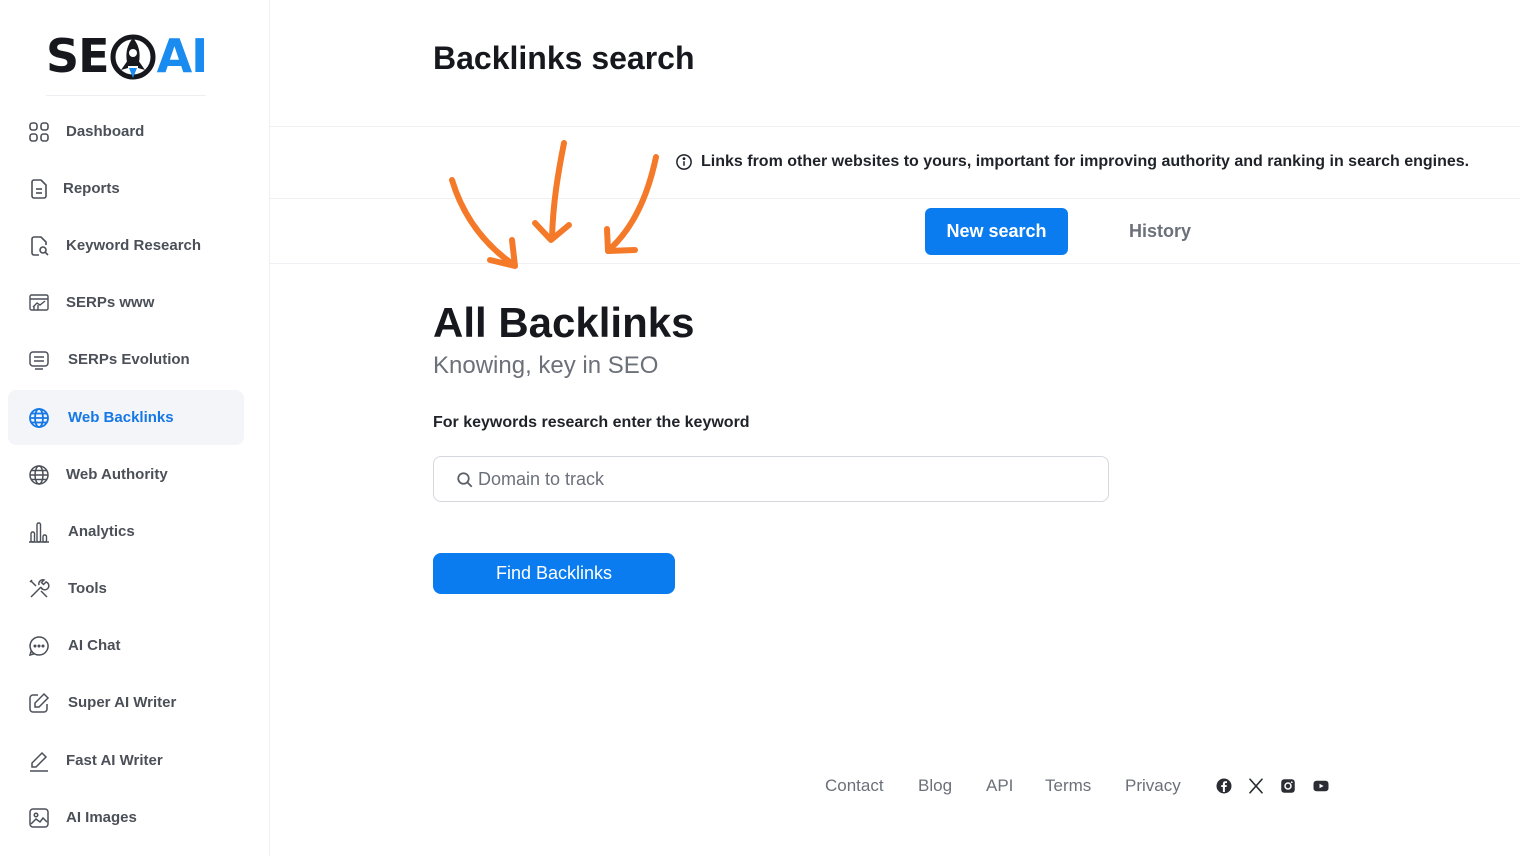 The height and width of the screenshot is (856, 1520). What do you see at coordinates (935, 786) in the screenshot?
I see `footer-link-blog: Blog` at bounding box center [935, 786].